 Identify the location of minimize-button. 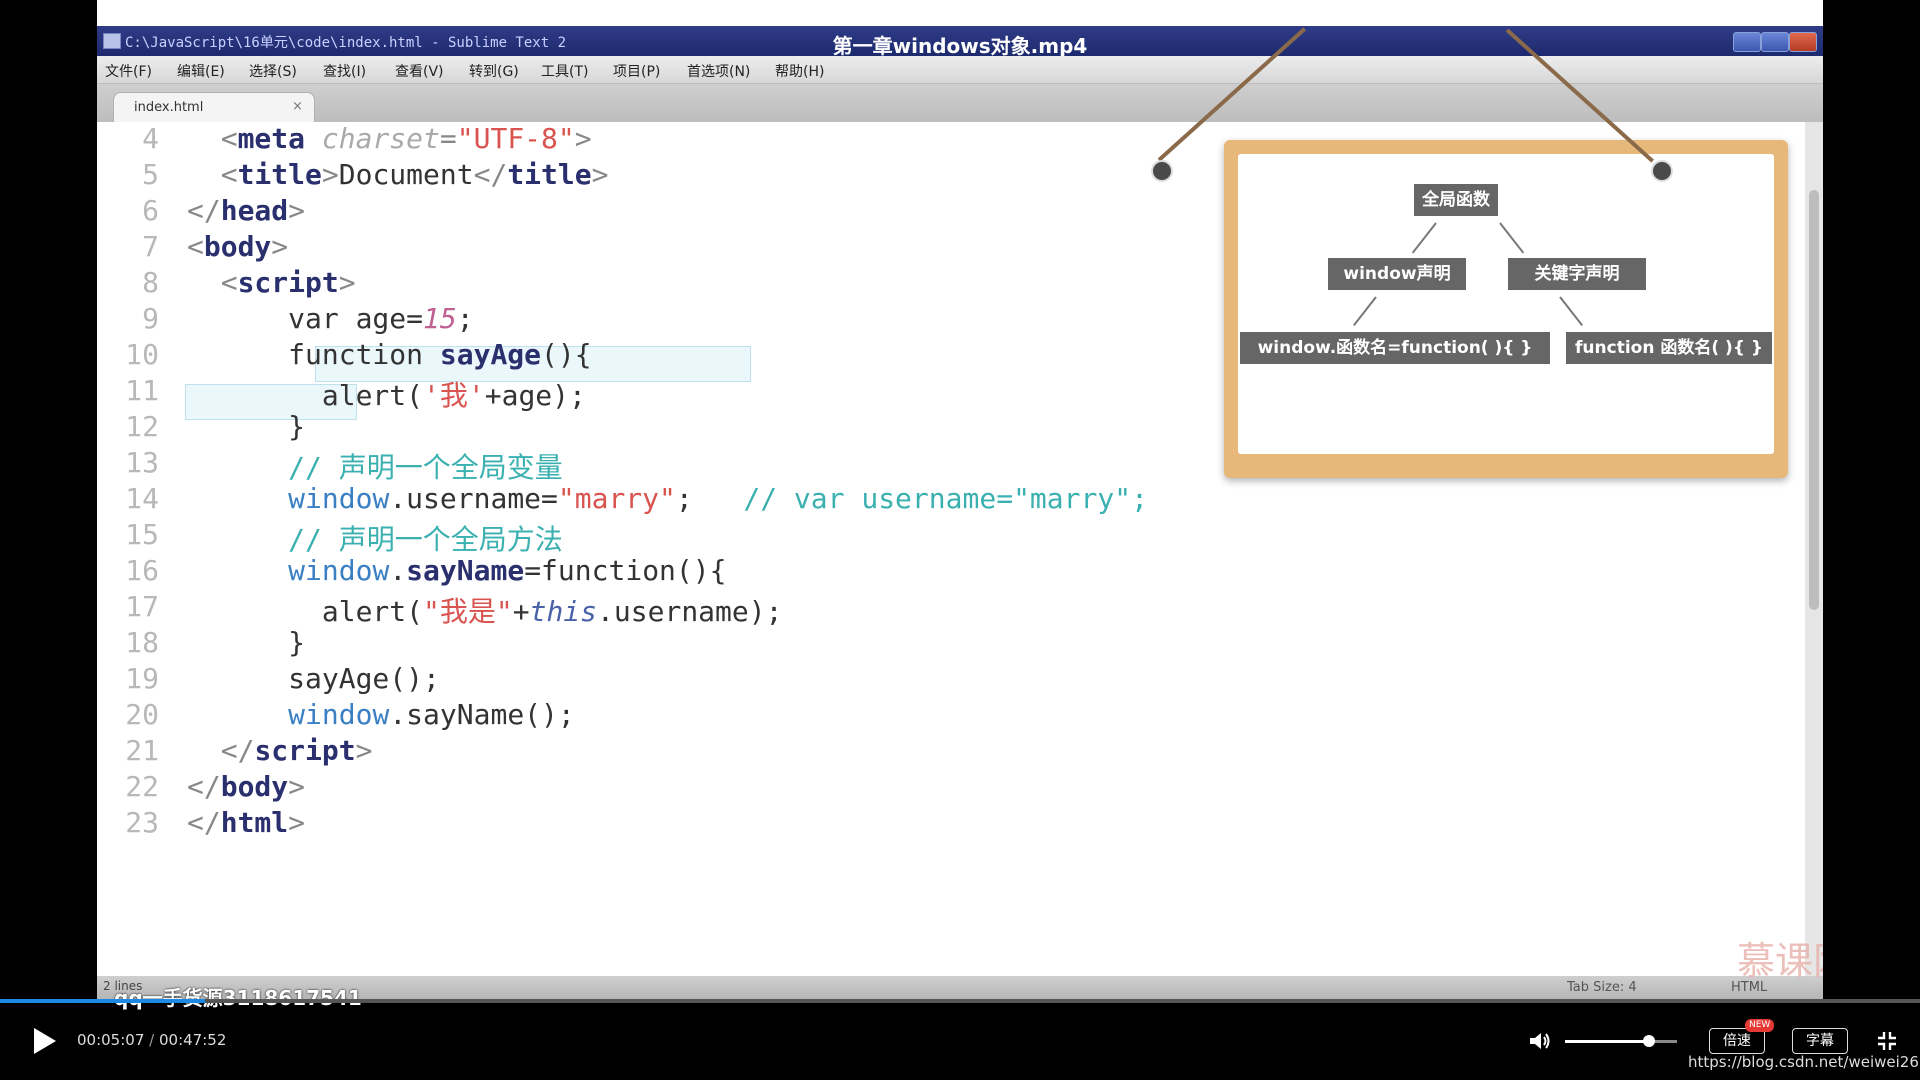
(1747, 42).